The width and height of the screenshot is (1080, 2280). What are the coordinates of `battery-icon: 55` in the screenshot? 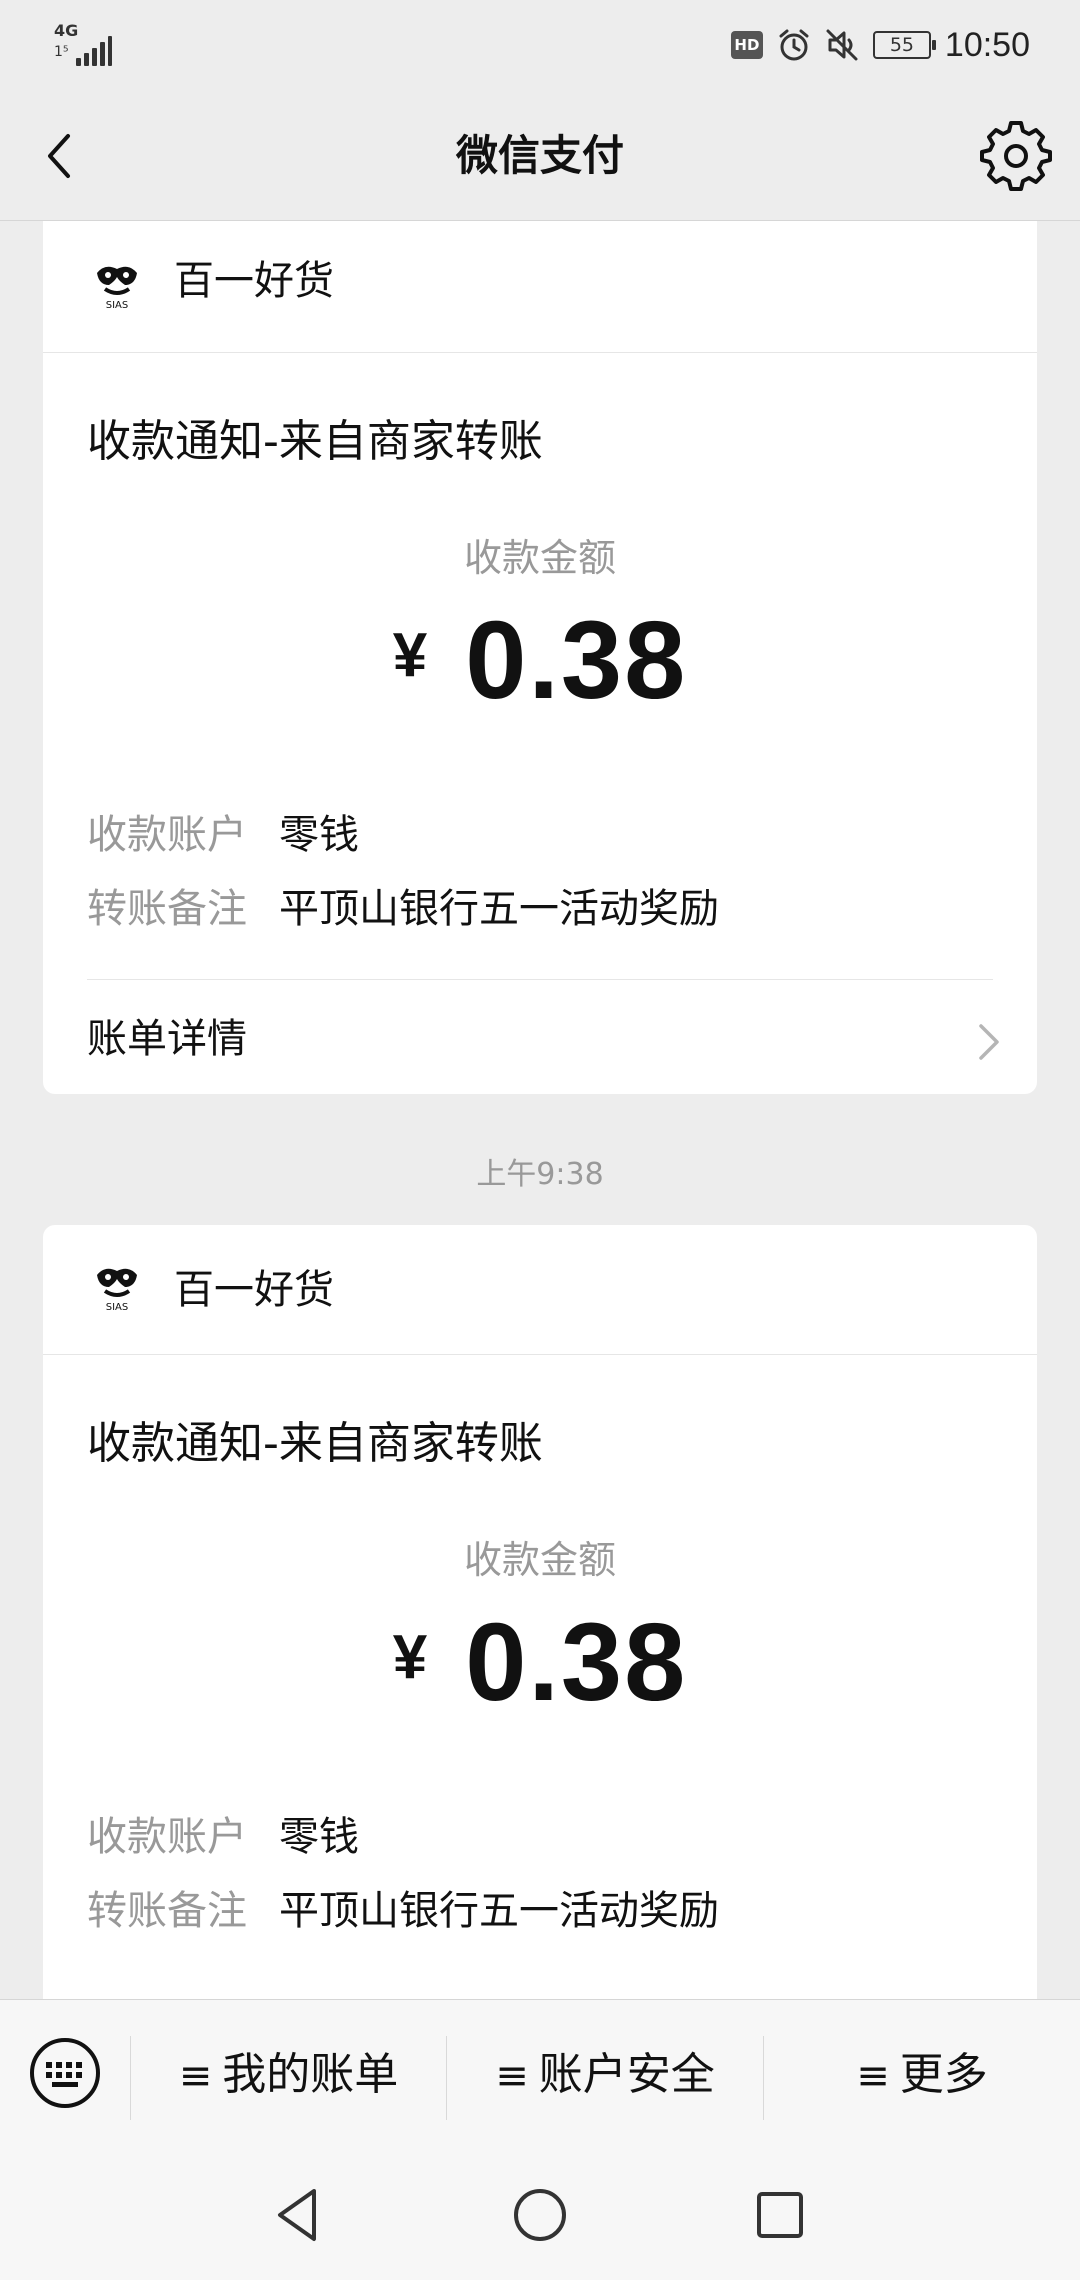 It's located at (904, 45).